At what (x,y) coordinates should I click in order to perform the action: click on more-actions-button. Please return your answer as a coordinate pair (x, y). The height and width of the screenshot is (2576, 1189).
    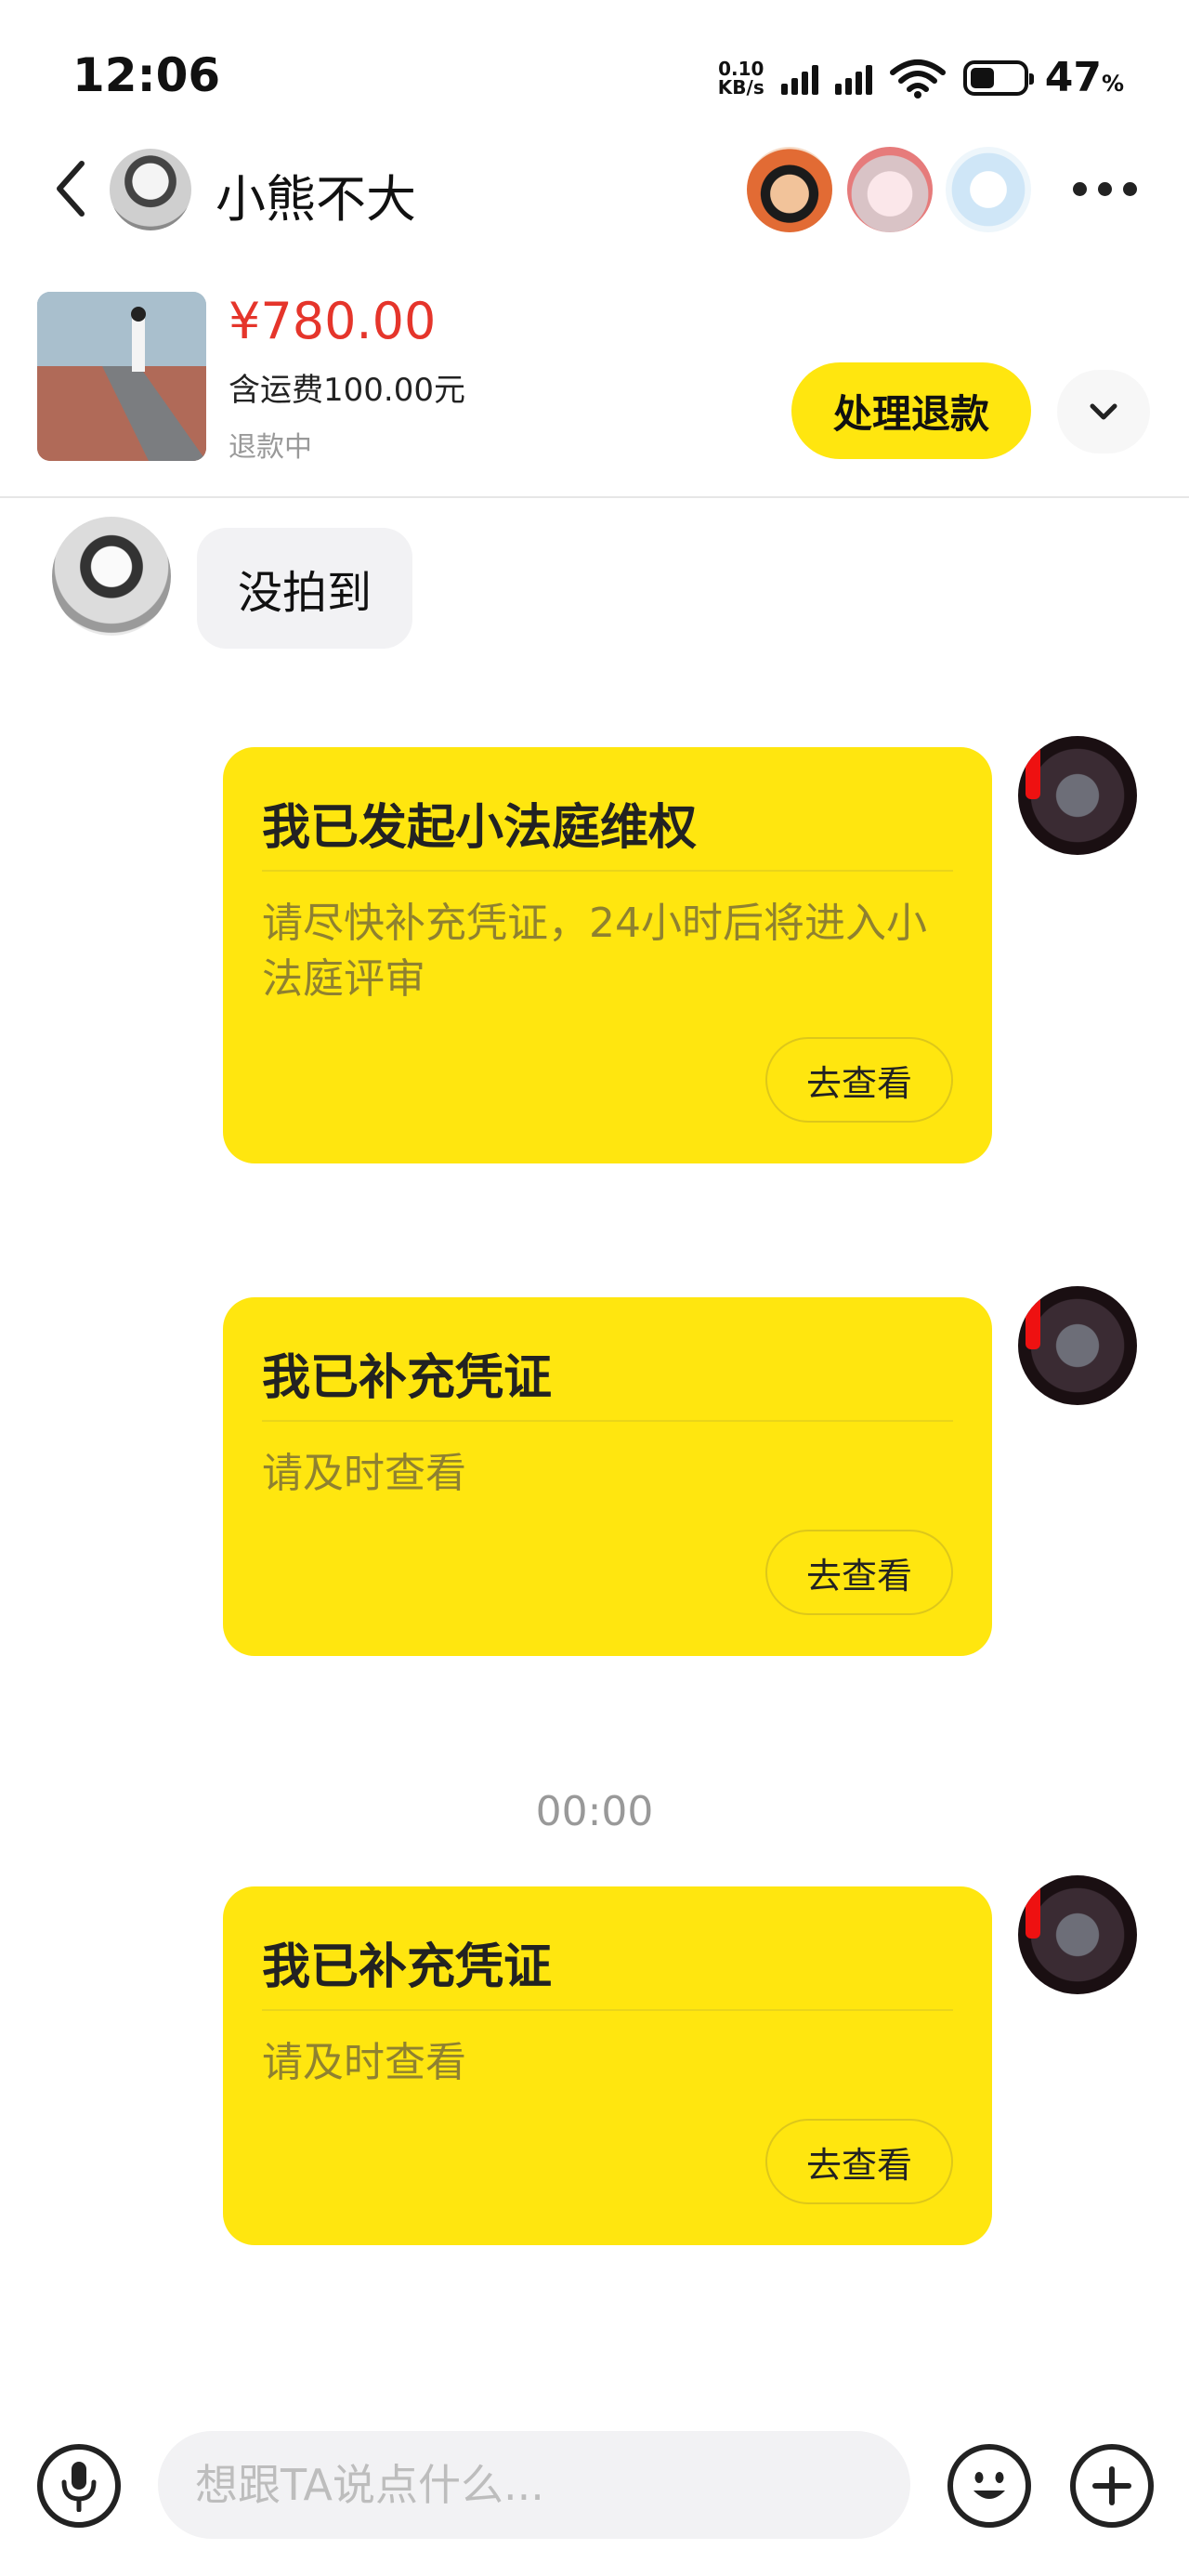
    Looking at the image, I should click on (1112, 2486).